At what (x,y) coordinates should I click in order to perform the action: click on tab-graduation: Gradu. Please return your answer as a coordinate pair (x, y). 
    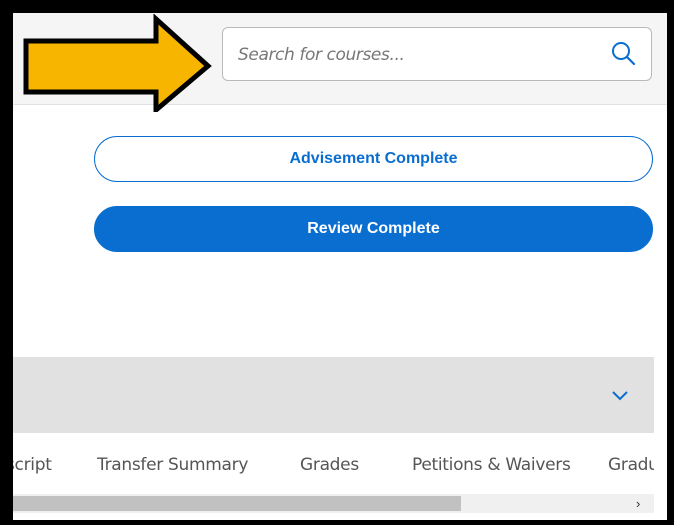
    Looking at the image, I should click on (631, 465).